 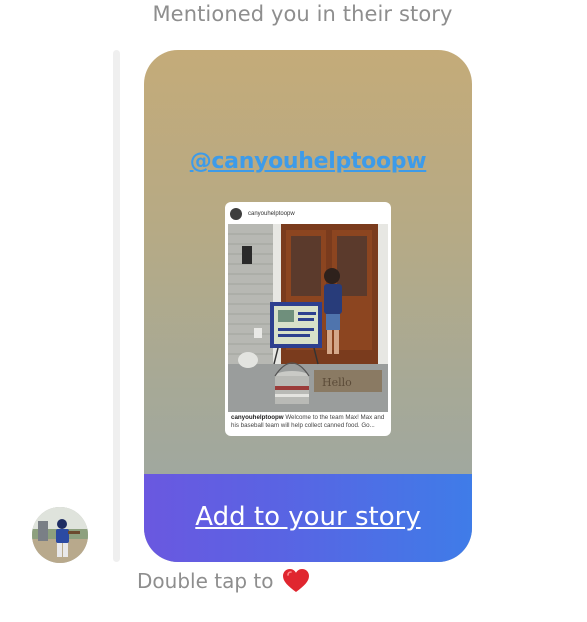 What do you see at coordinates (302, 14) in the screenshot?
I see `story-mention-notice: Mentioned you in their story` at bounding box center [302, 14].